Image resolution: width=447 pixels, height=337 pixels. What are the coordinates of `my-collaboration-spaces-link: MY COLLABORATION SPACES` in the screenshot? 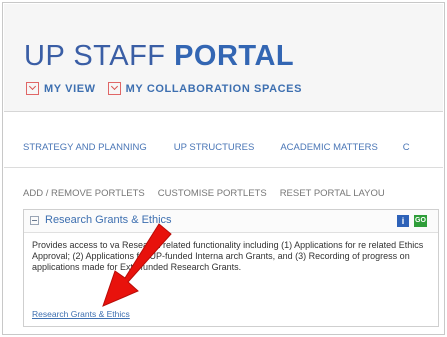 It's located at (205, 88).